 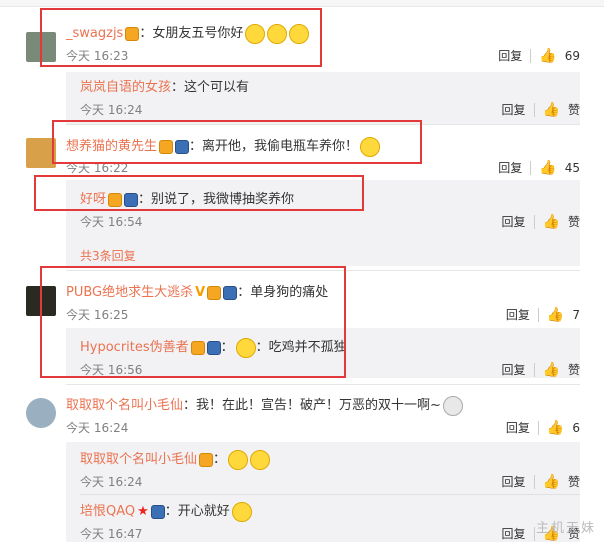 I want to click on reply-text: ：, so click(x=220, y=459).